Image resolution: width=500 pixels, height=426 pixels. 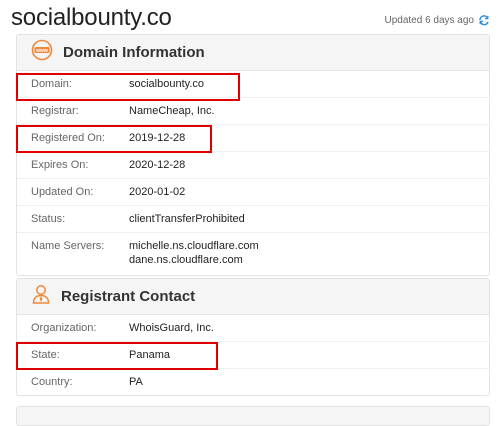 What do you see at coordinates (149, 355) in the screenshot?
I see `contact-value: Panama` at bounding box center [149, 355].